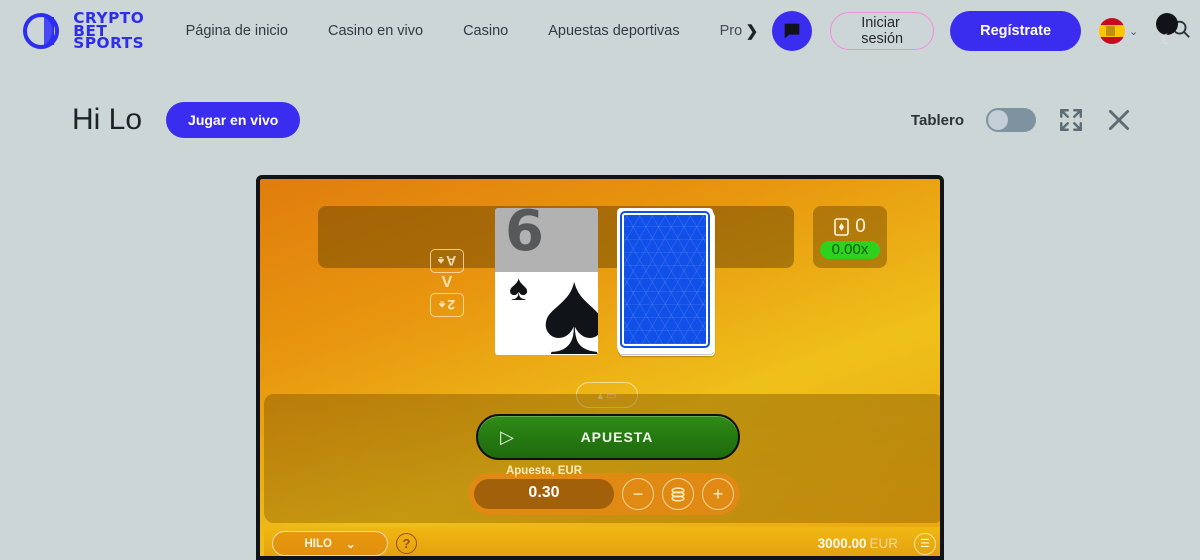 This screenshot has width=1200, height=560. I want to click on nav-item-promotions: Pro, so click(722, 31).